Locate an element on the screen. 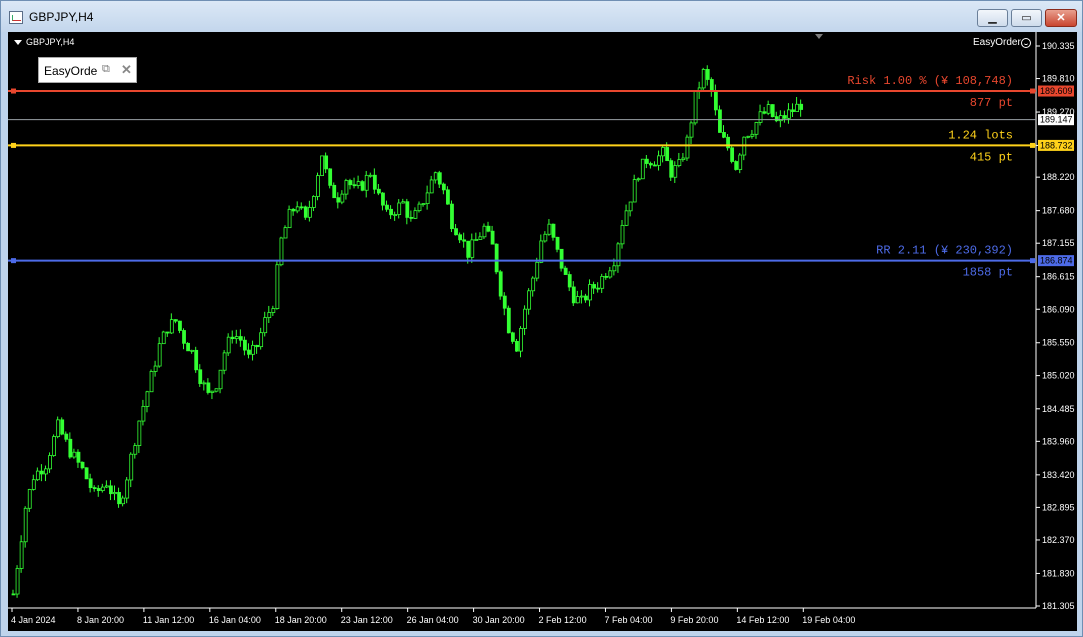 This screenshot has width=1083, height=637. time-tick-label: 18 Jan 20:00 is located at coordinates (301, 620).